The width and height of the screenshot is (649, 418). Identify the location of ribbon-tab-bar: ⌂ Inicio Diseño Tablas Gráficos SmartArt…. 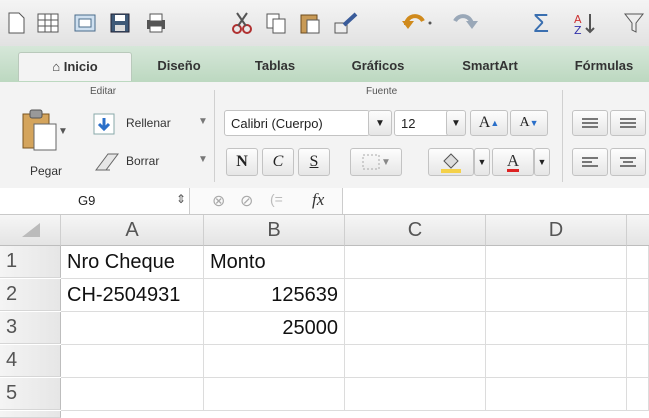
(324, 64).